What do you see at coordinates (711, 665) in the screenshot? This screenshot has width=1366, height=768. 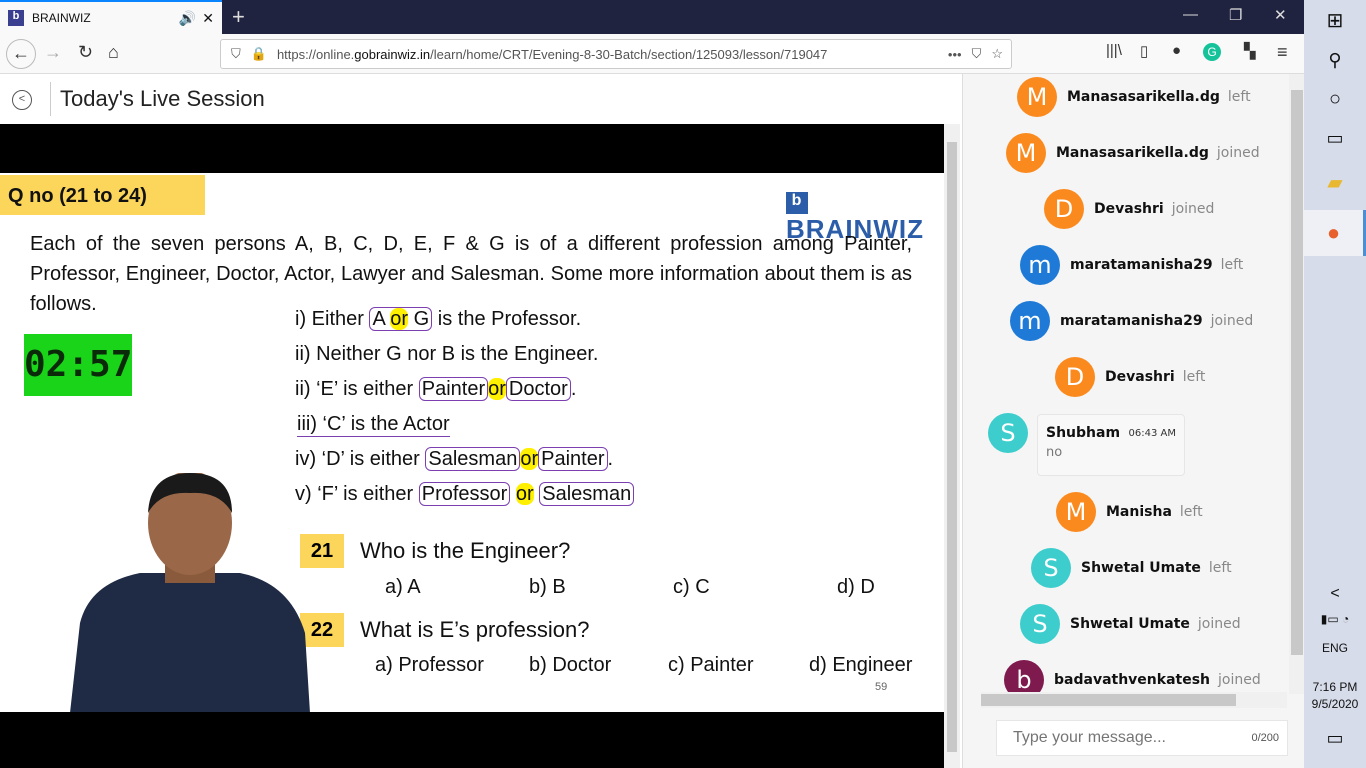 I see `option: c) Painter` at bounding box center [711, 665].